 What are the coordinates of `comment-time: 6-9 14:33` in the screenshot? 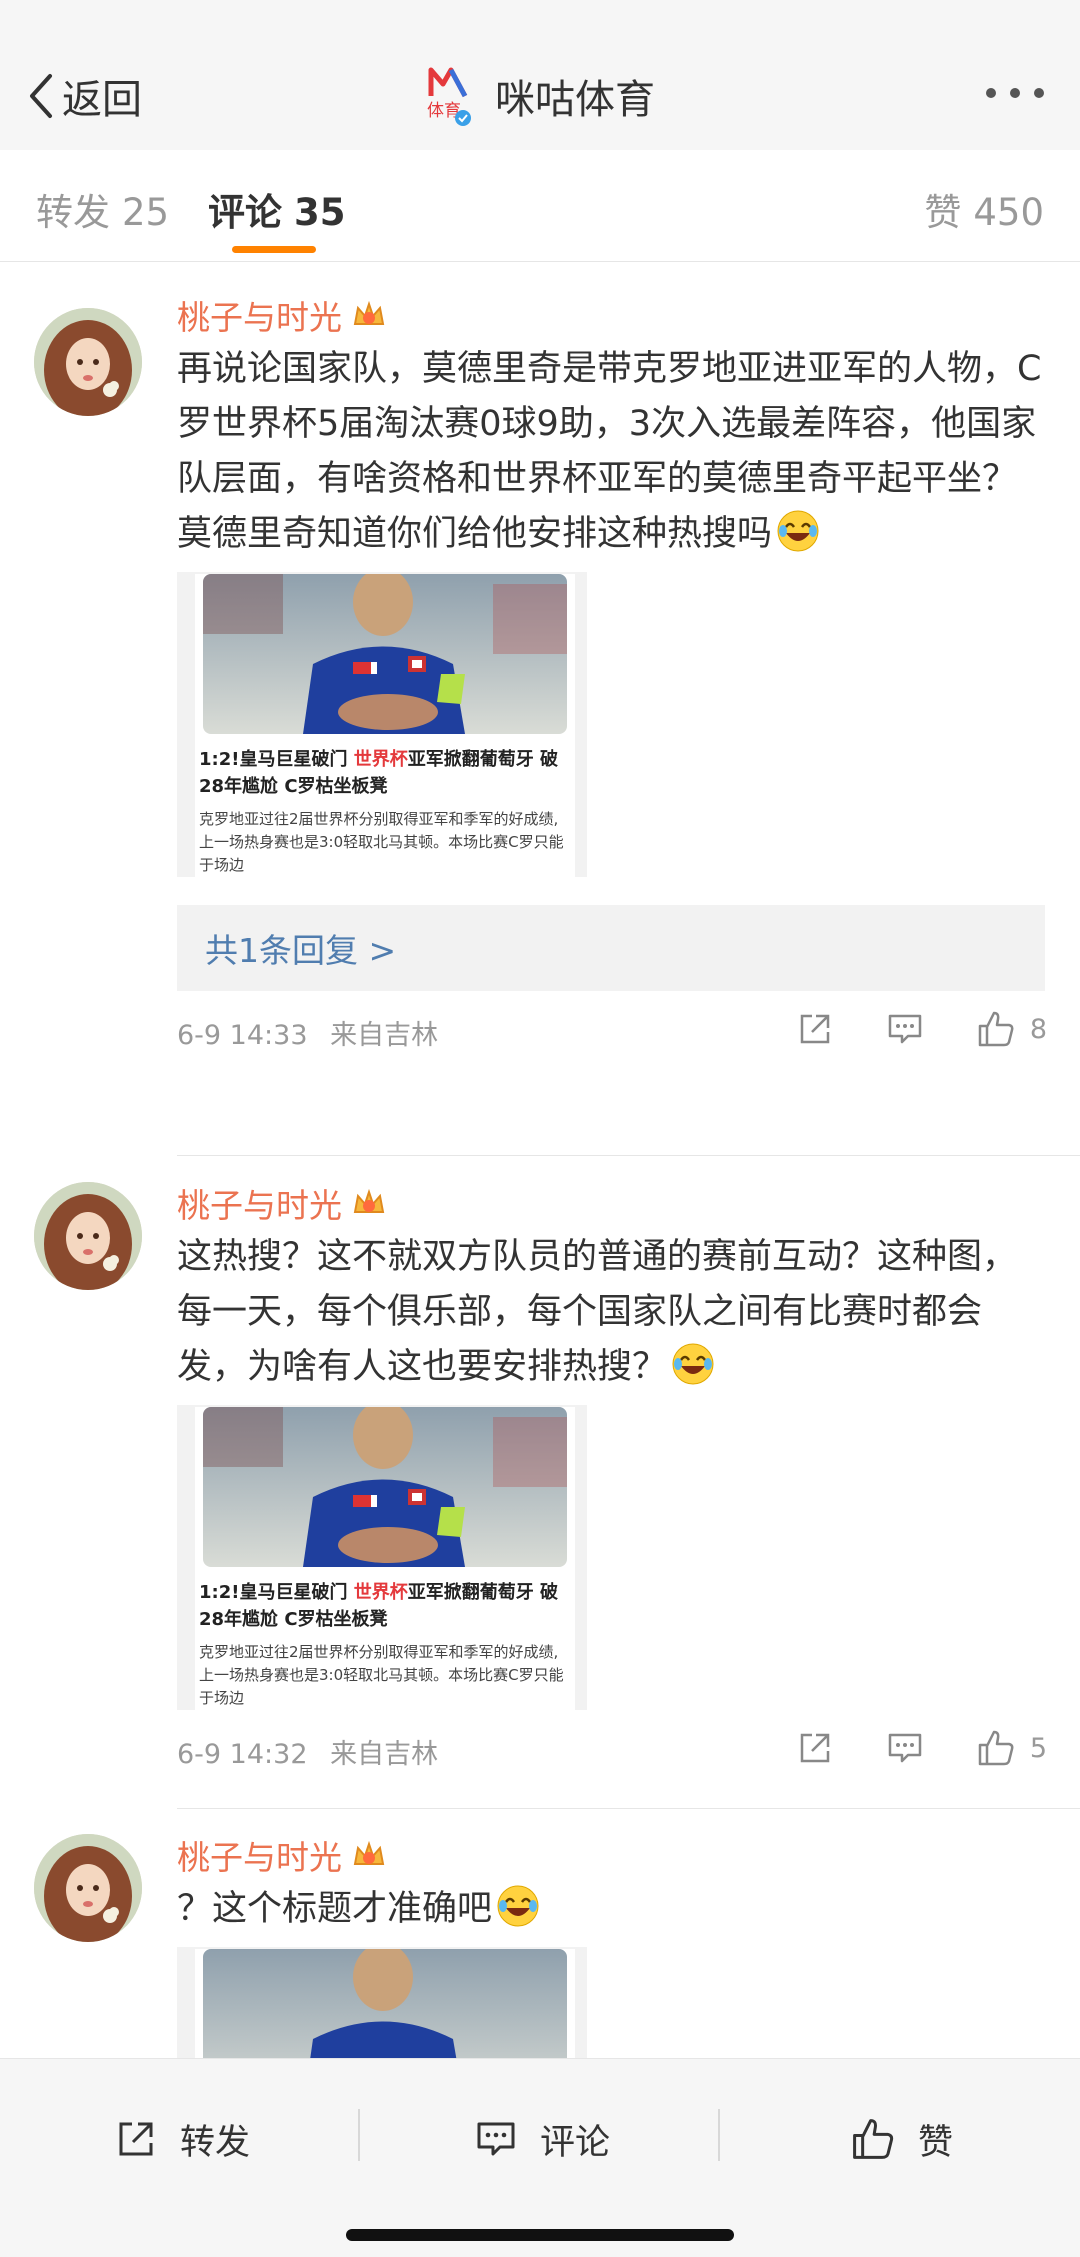 It's located at (242, 1035).